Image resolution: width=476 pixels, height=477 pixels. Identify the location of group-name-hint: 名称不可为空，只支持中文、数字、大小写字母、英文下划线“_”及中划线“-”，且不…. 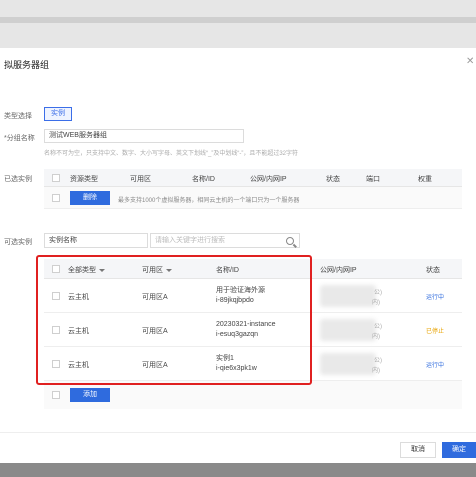
(171, 154).